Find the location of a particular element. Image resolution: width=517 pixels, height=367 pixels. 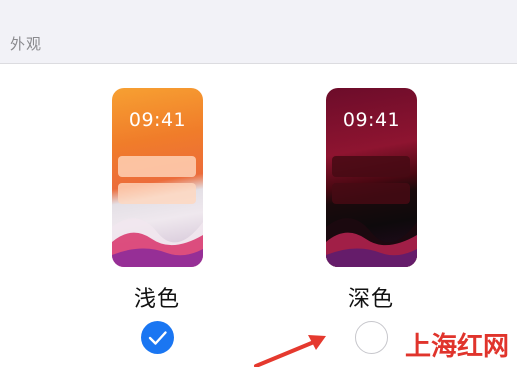

radio-light-selected is located at coordinates (157, 337).